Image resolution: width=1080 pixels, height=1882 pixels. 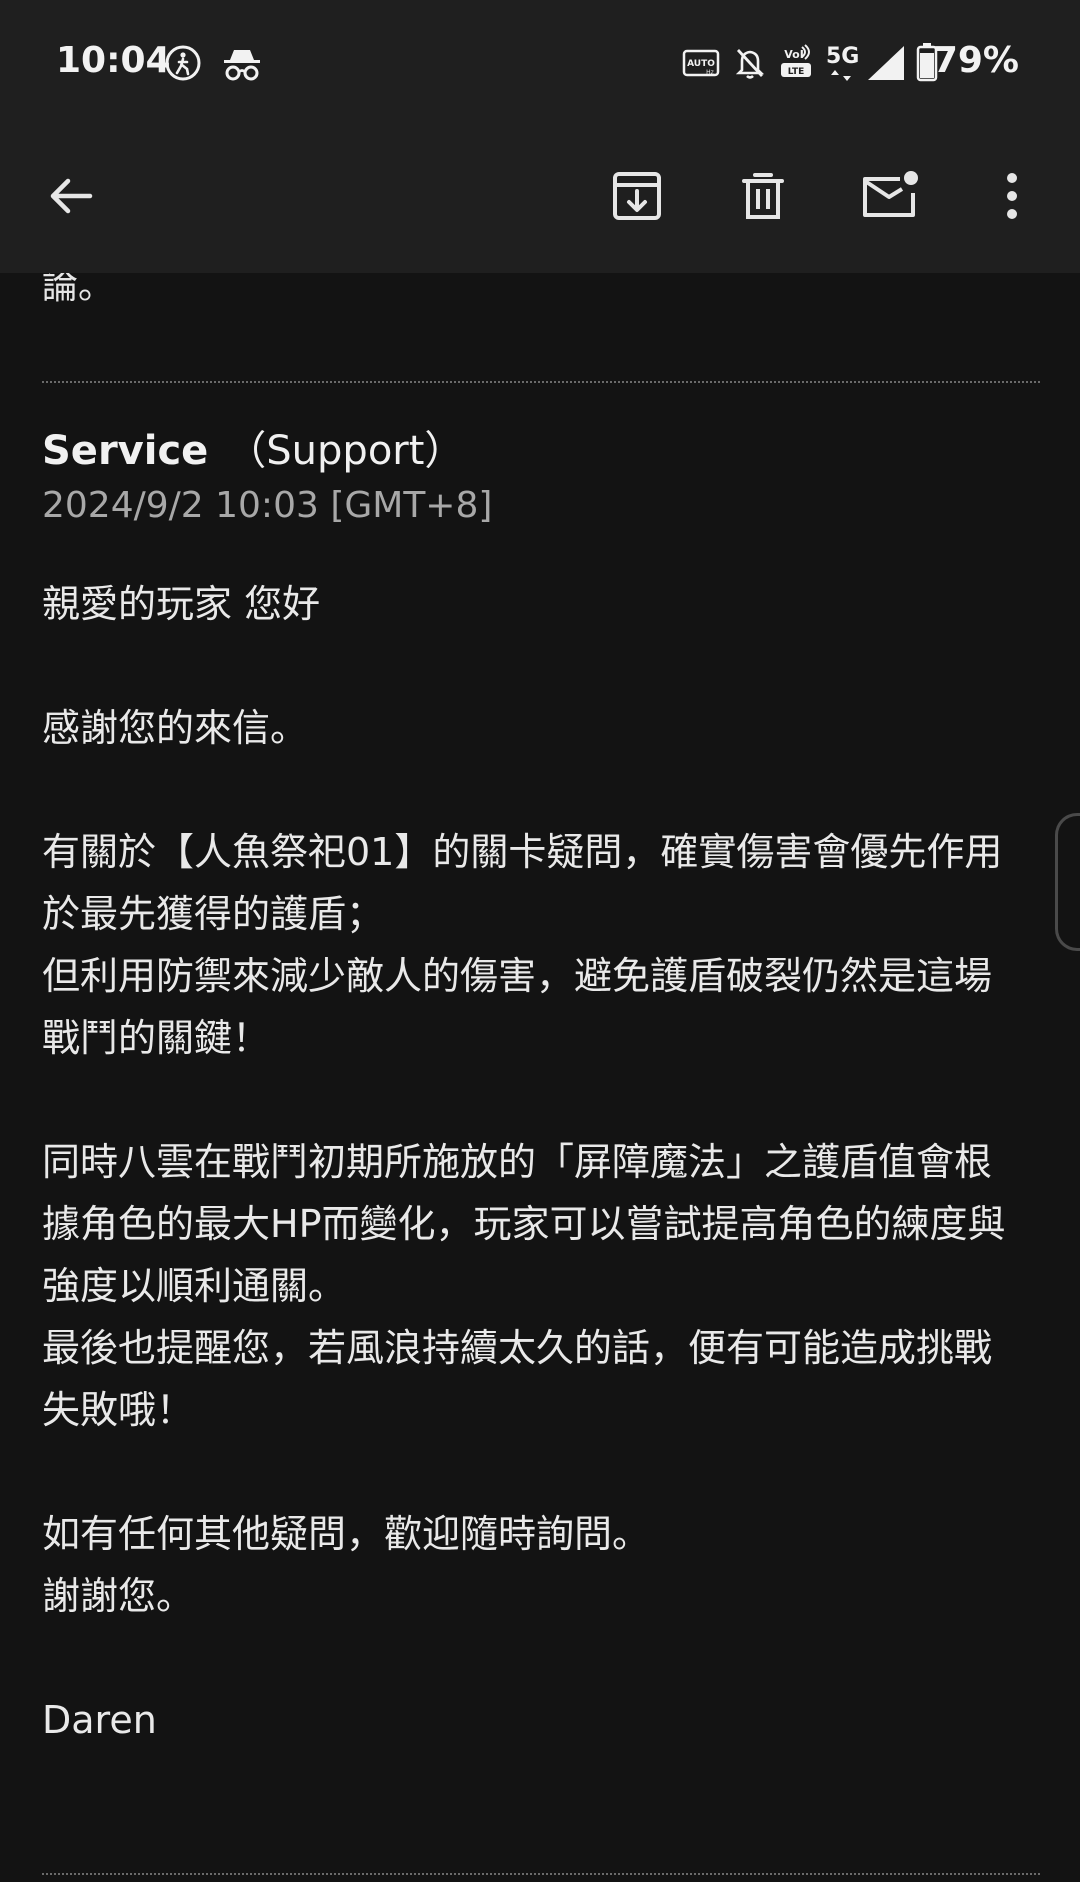 What do you see at coordinates (242, 65) in the screenshot?
I see `incognito-icon` at bounding box center [242, 65].